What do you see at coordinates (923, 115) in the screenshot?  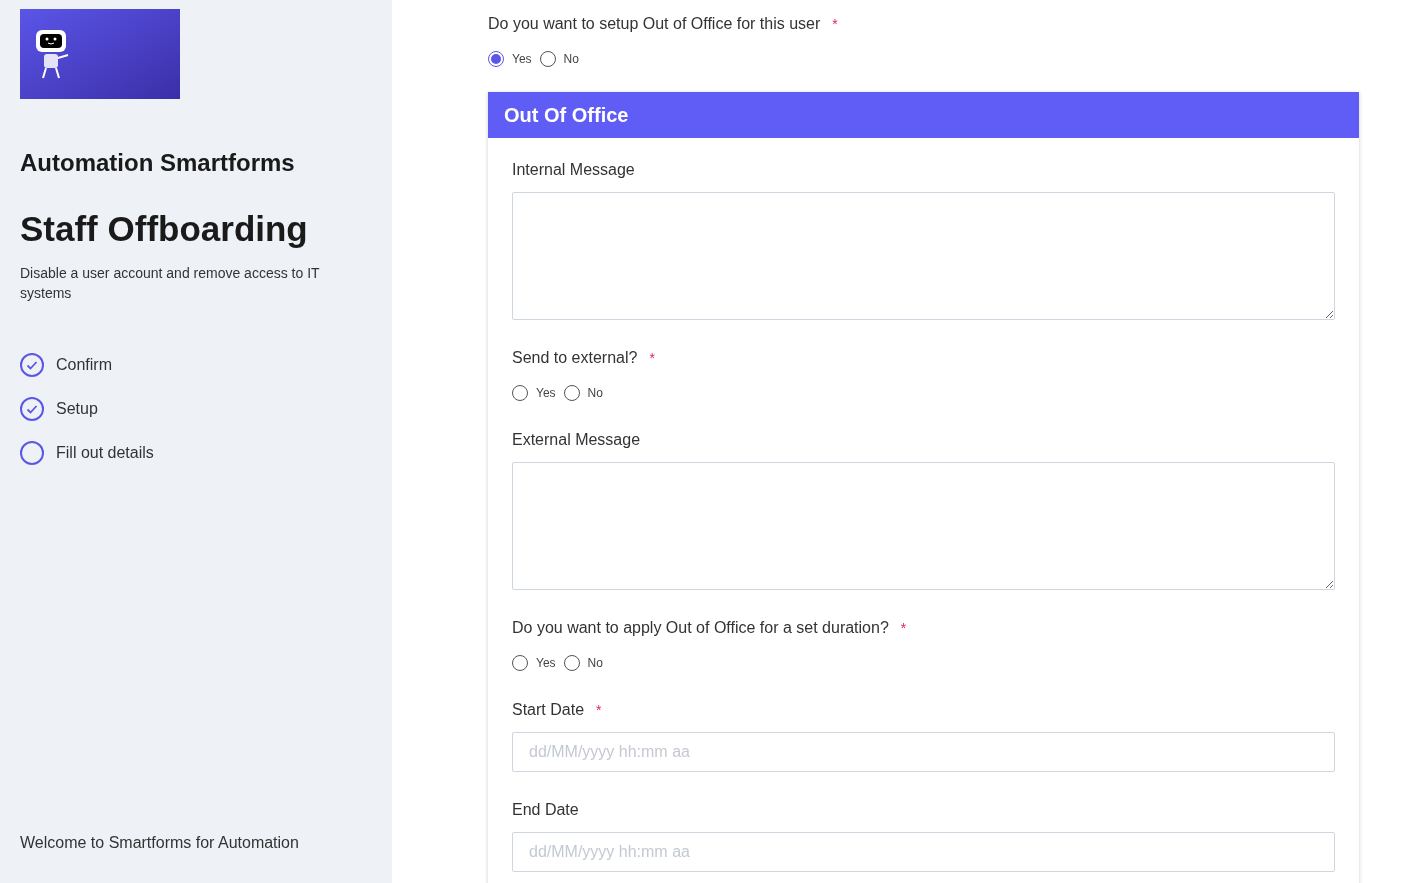 I see `section-header: Out Of Office` at bounding box center [923, 115].